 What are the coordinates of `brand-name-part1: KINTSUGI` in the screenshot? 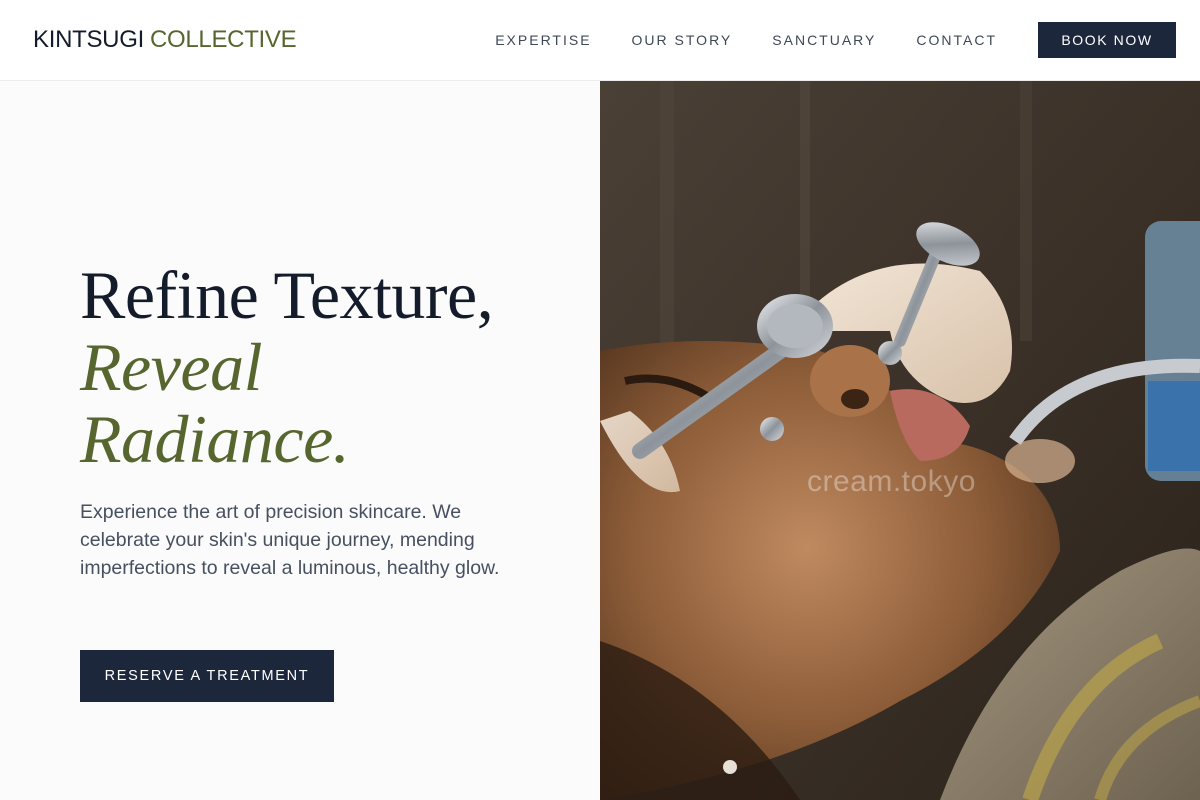 It's located at (88, 39).